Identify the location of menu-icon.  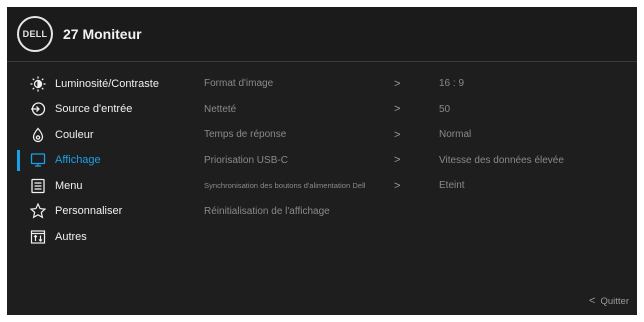
(38, 186).